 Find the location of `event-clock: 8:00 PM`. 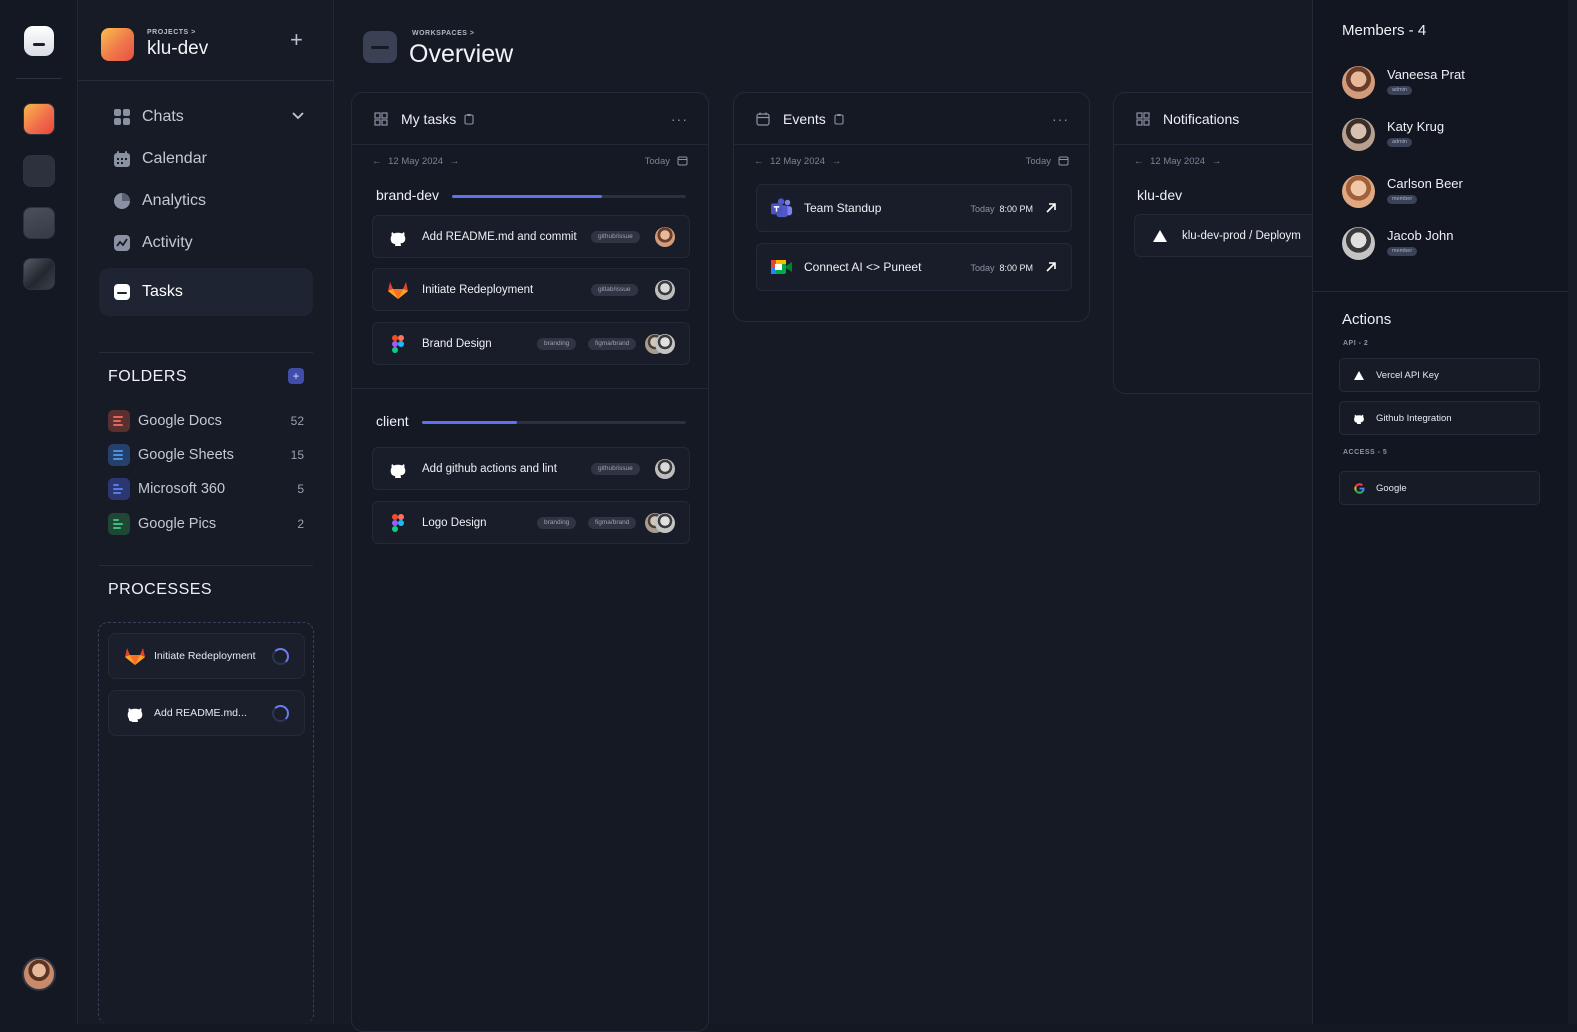

event-clock: 8:00 PM is located at coordinates (1016, 209).